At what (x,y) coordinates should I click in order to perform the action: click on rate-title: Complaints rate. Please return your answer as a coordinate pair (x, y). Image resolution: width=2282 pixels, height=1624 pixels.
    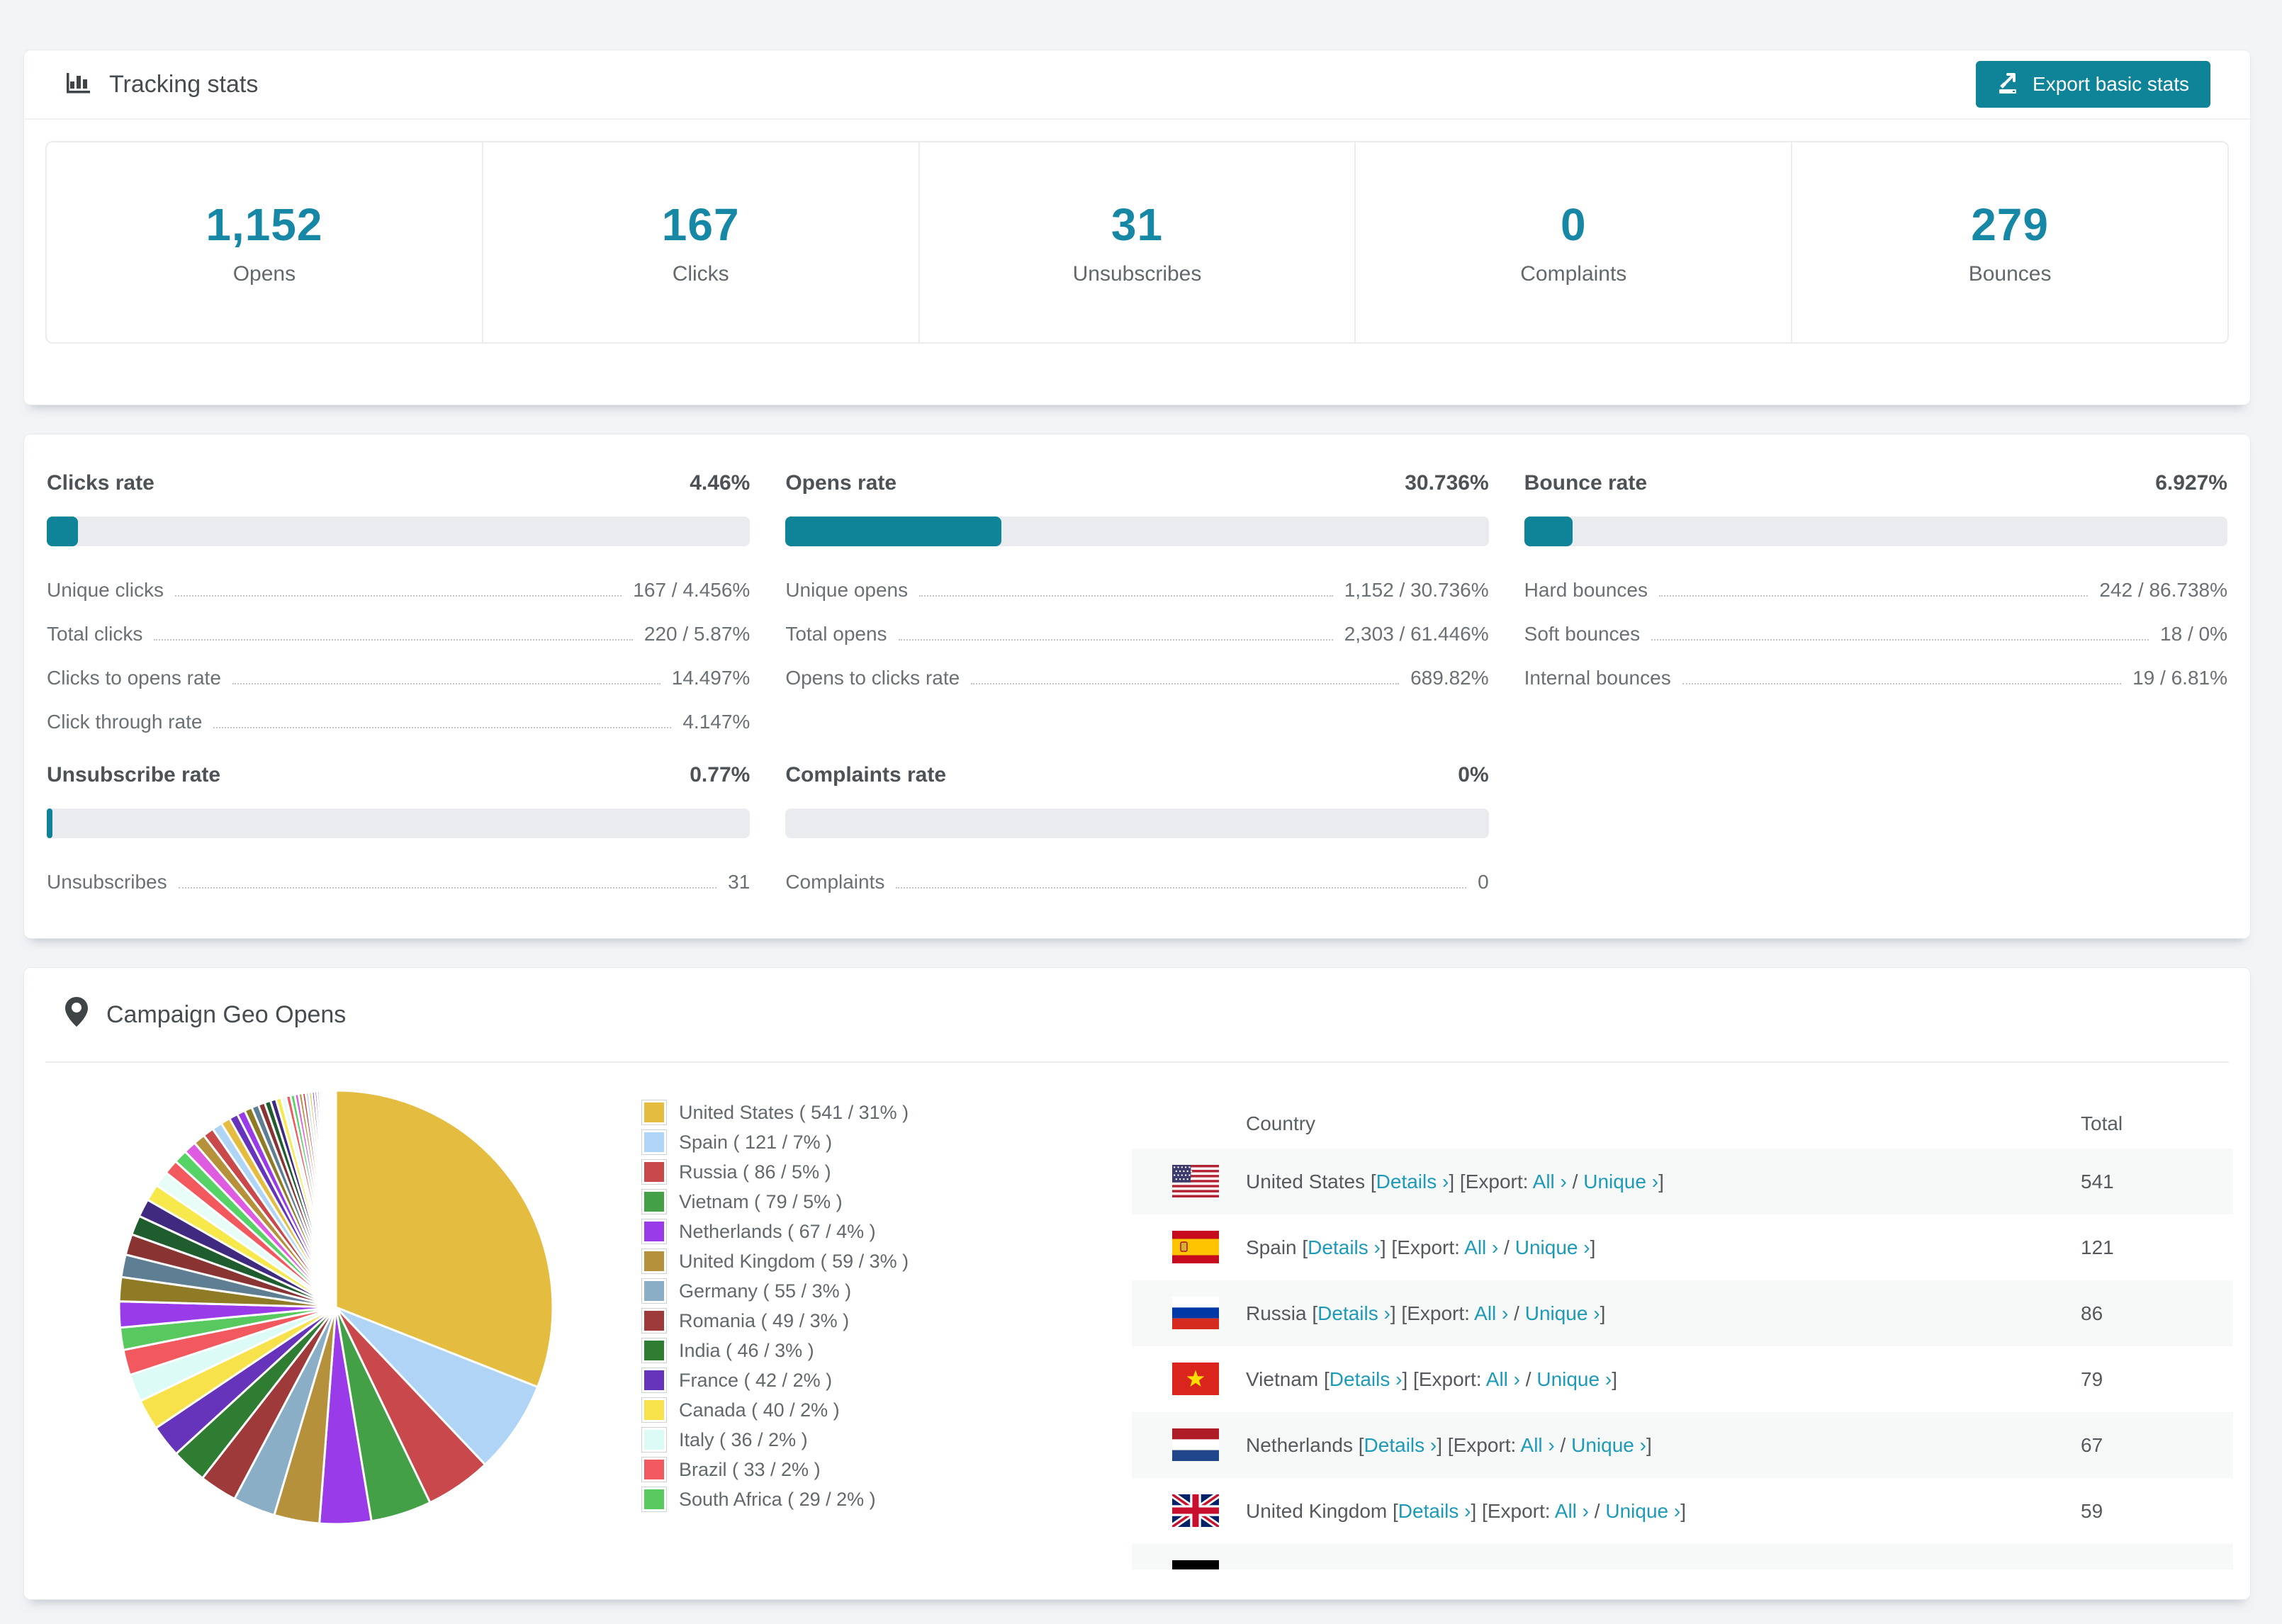
    Looking at the image, I should click on (866, 775).